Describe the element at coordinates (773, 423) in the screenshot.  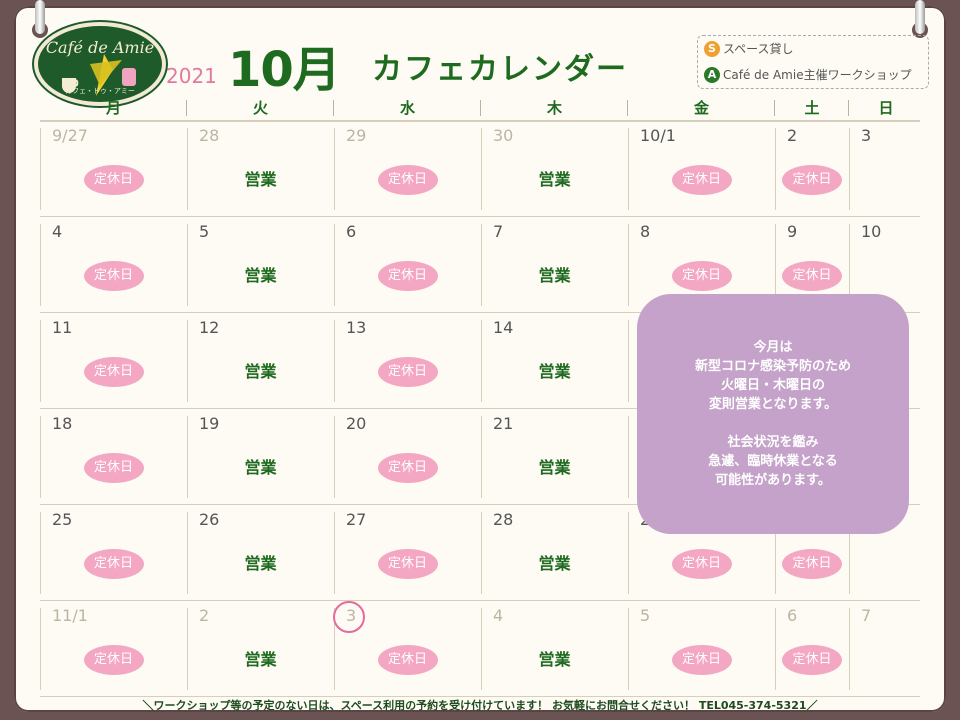
I see `notice-line` at that location.